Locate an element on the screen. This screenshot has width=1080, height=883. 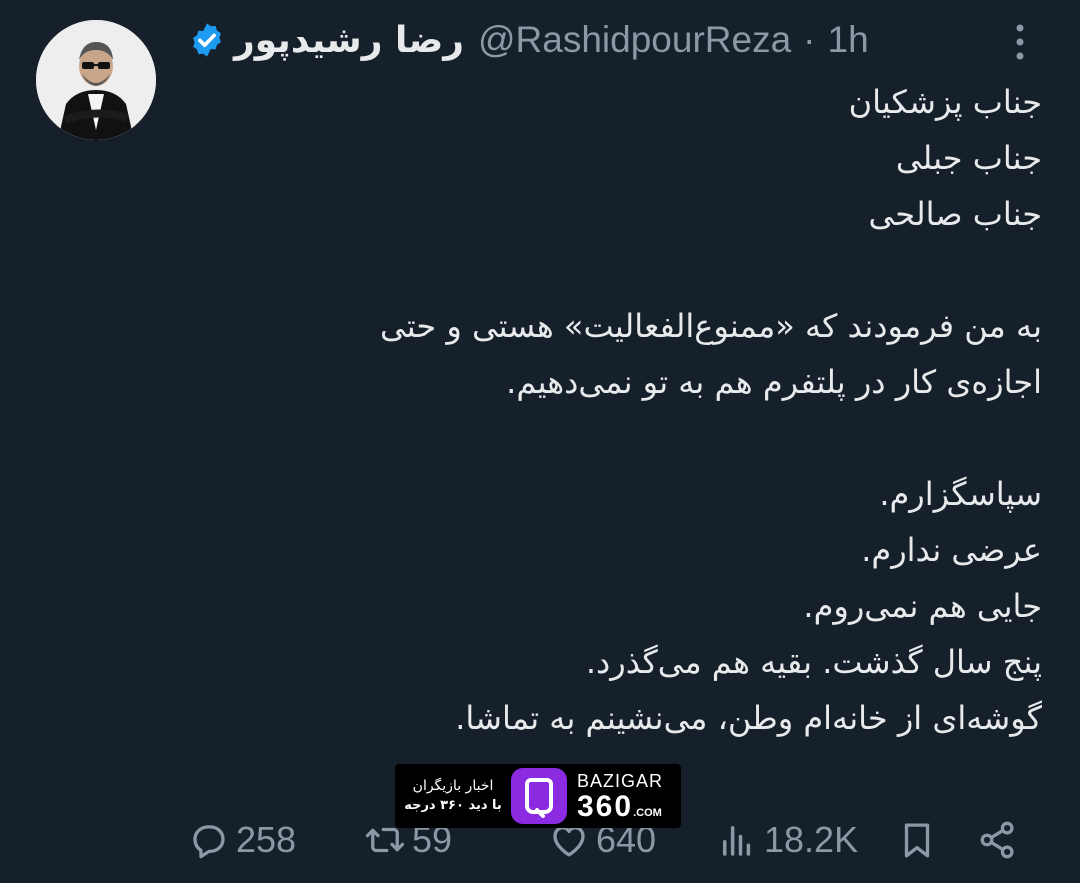
bazigar-logo-icon is located at coordinates (539, 796).